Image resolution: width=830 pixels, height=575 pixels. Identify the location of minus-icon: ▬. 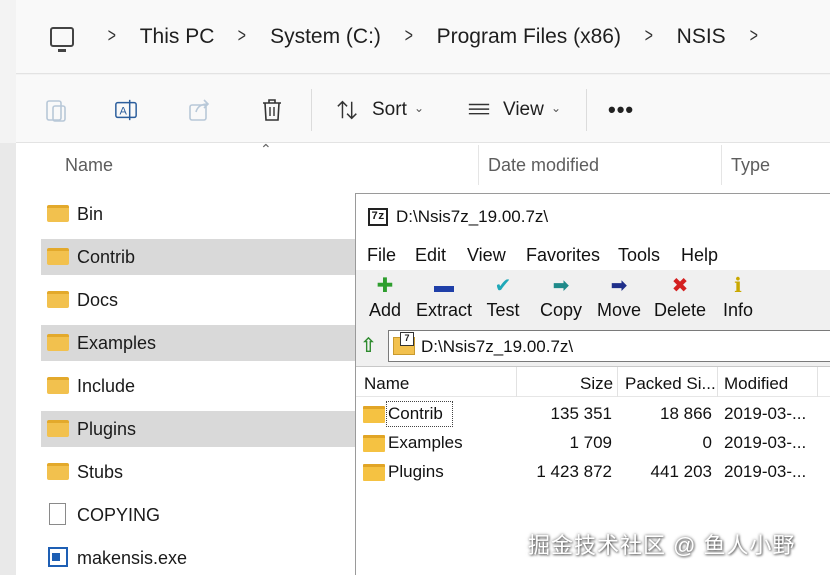
(444, 286).